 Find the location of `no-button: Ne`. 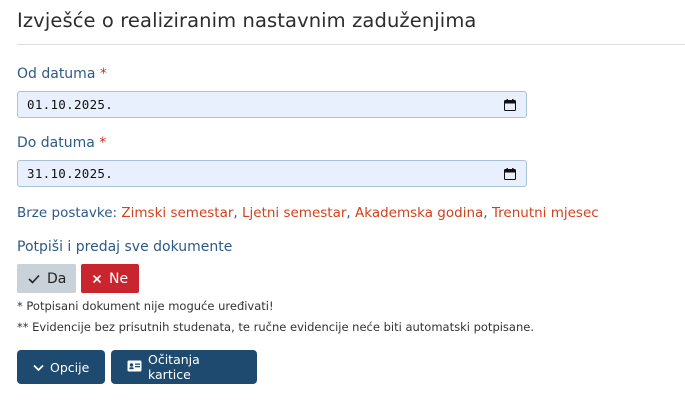

no-button: Ne is located at coordinates (110, 278).